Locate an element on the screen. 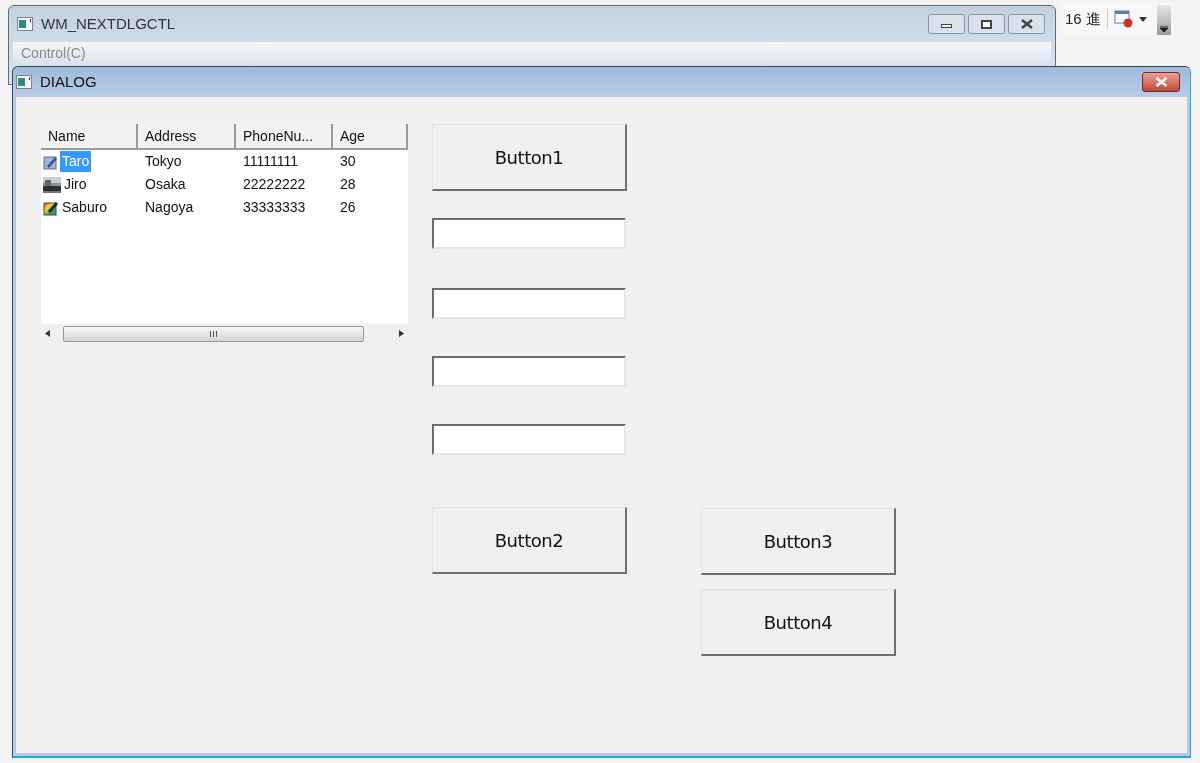  table-cell-text: 22222222 is located at coordinates (274, 184).